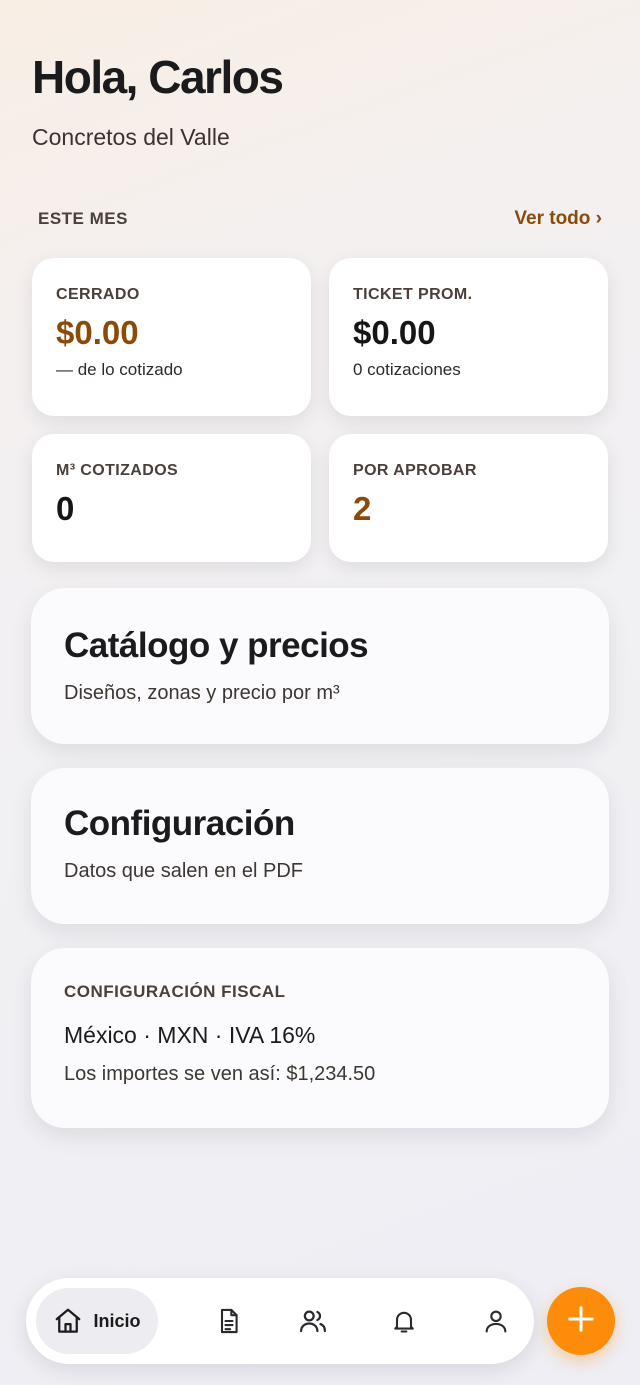  What do you see at coordinates (117, 1320) in the screenshot?
I see `tab-home-label: Inicio` at bounding box center [117, 1320].